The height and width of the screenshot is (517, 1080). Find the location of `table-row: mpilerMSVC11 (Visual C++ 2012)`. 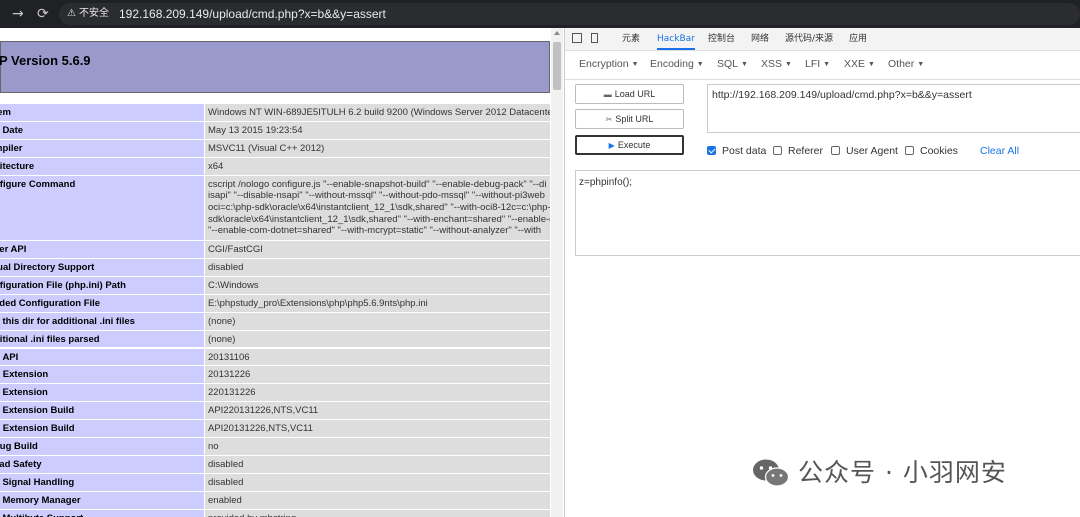

table-row: mpilerMSVC11 (Visual C++ 2012) is located at coordinates (275, 148).